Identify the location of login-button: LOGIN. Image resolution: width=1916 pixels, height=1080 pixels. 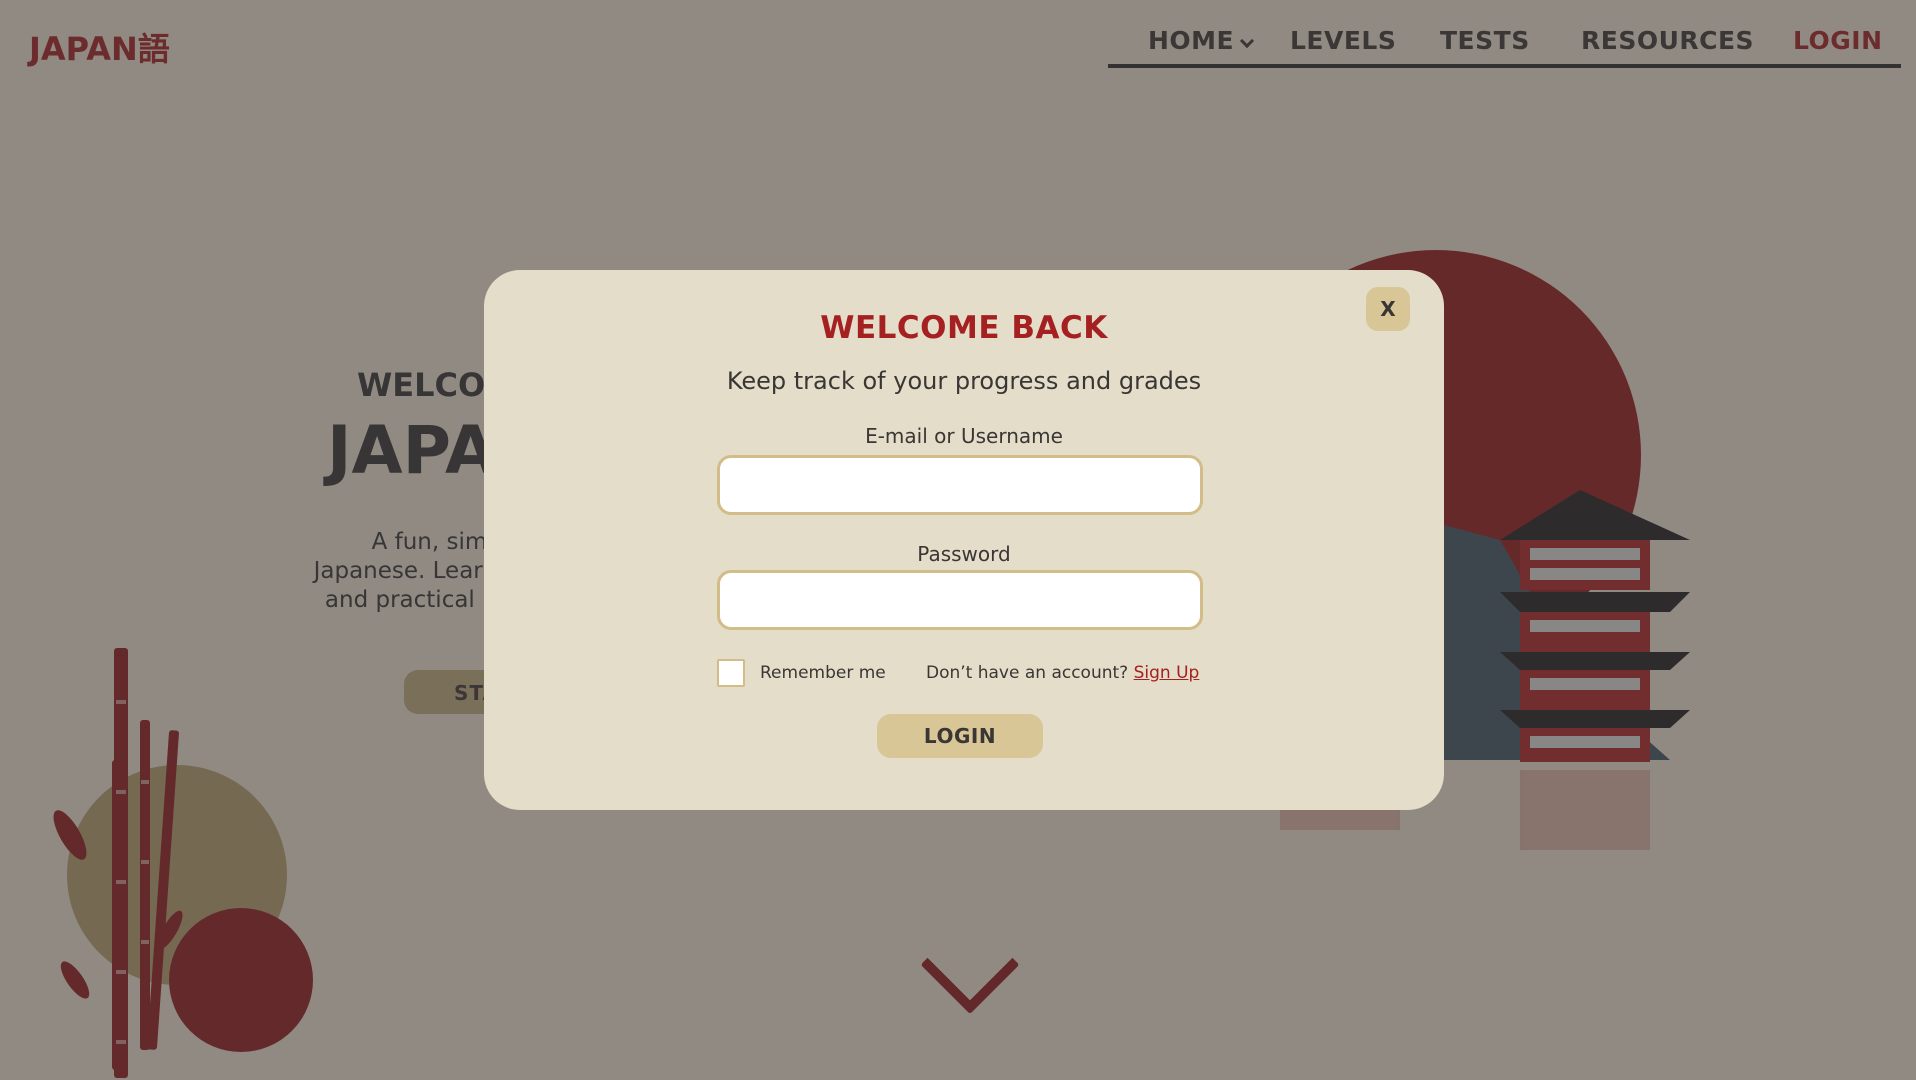
(960, 736).